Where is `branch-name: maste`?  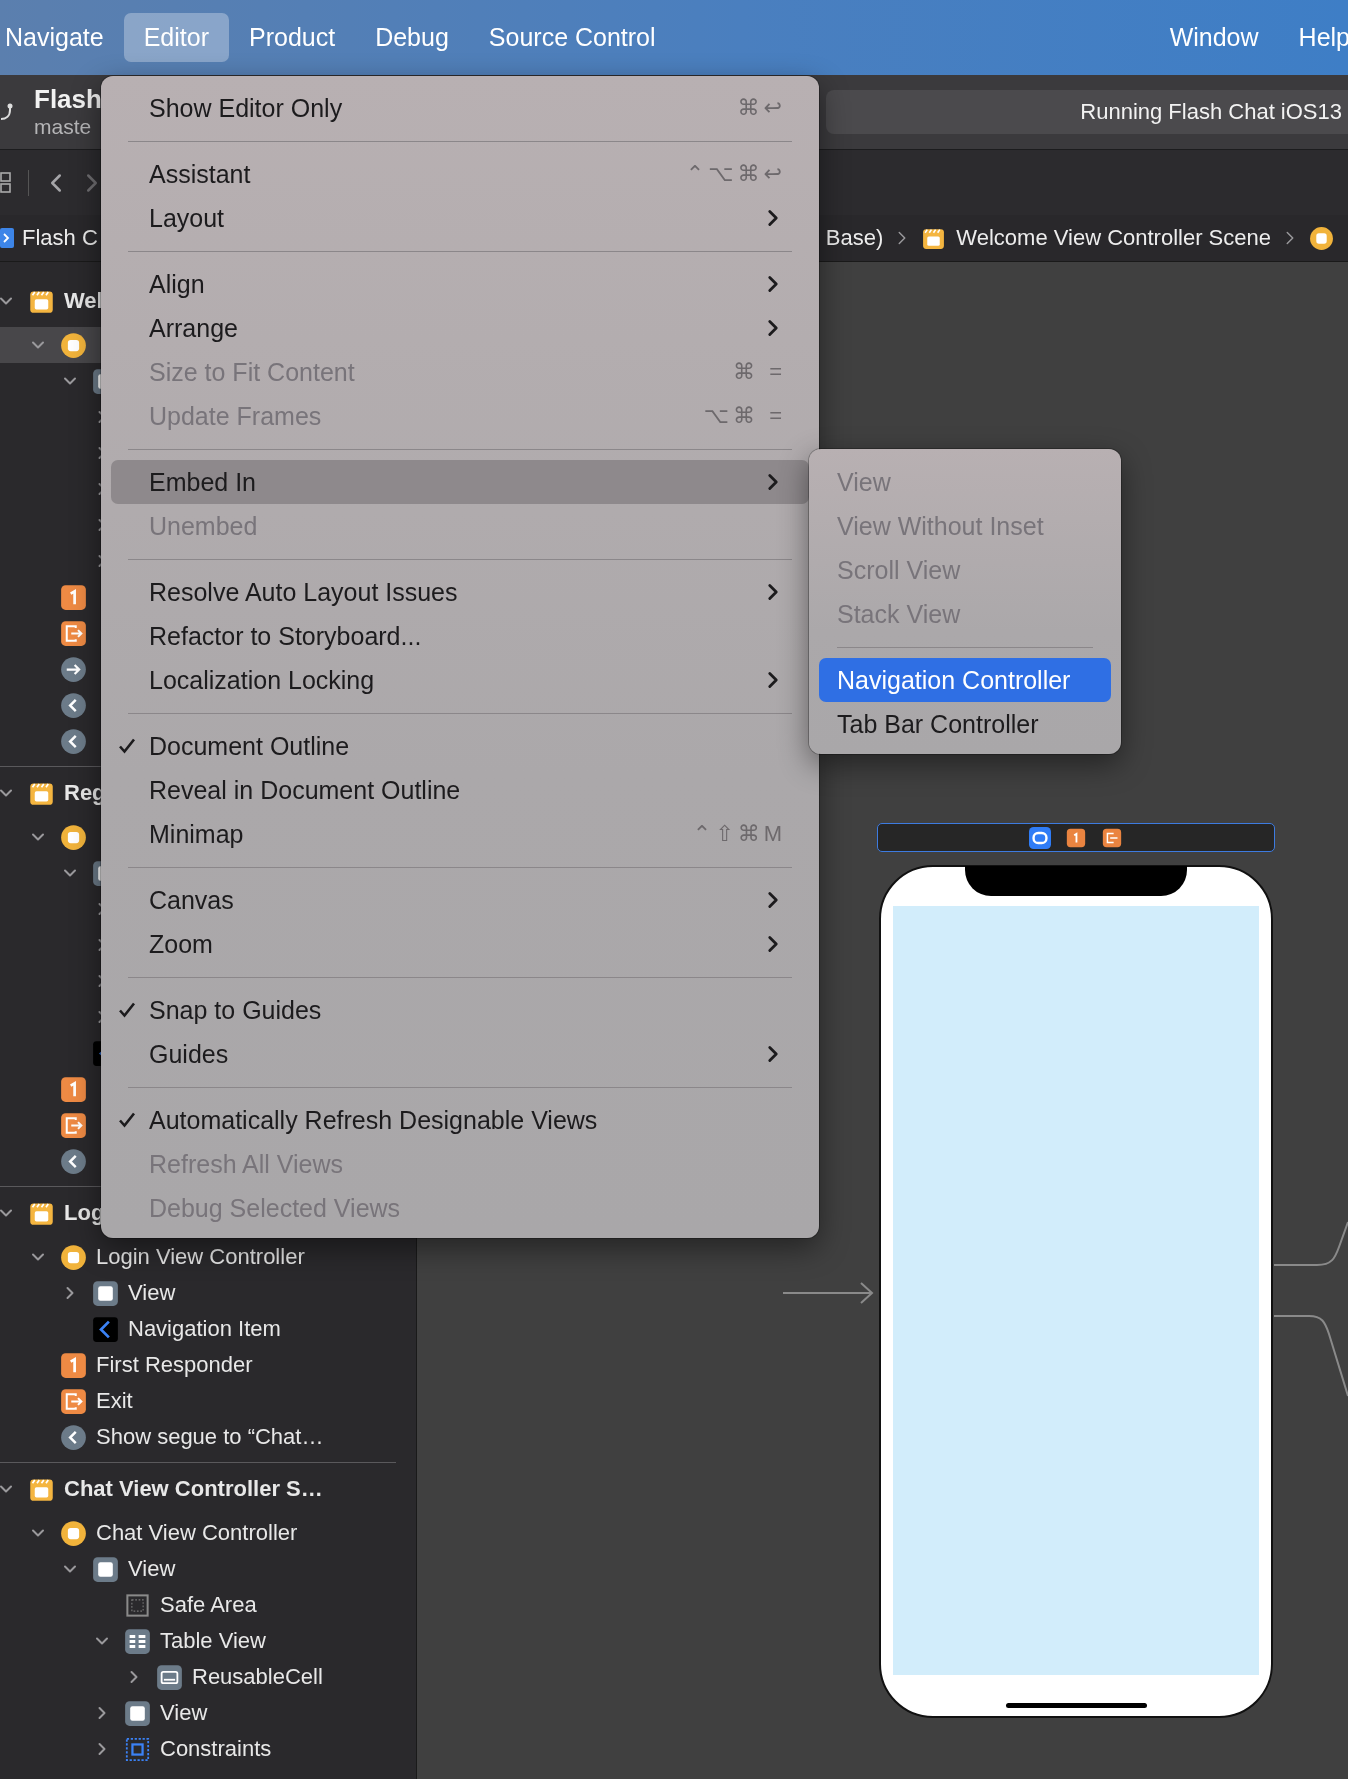 branch-name: maste is located at coordinates (63, 126).